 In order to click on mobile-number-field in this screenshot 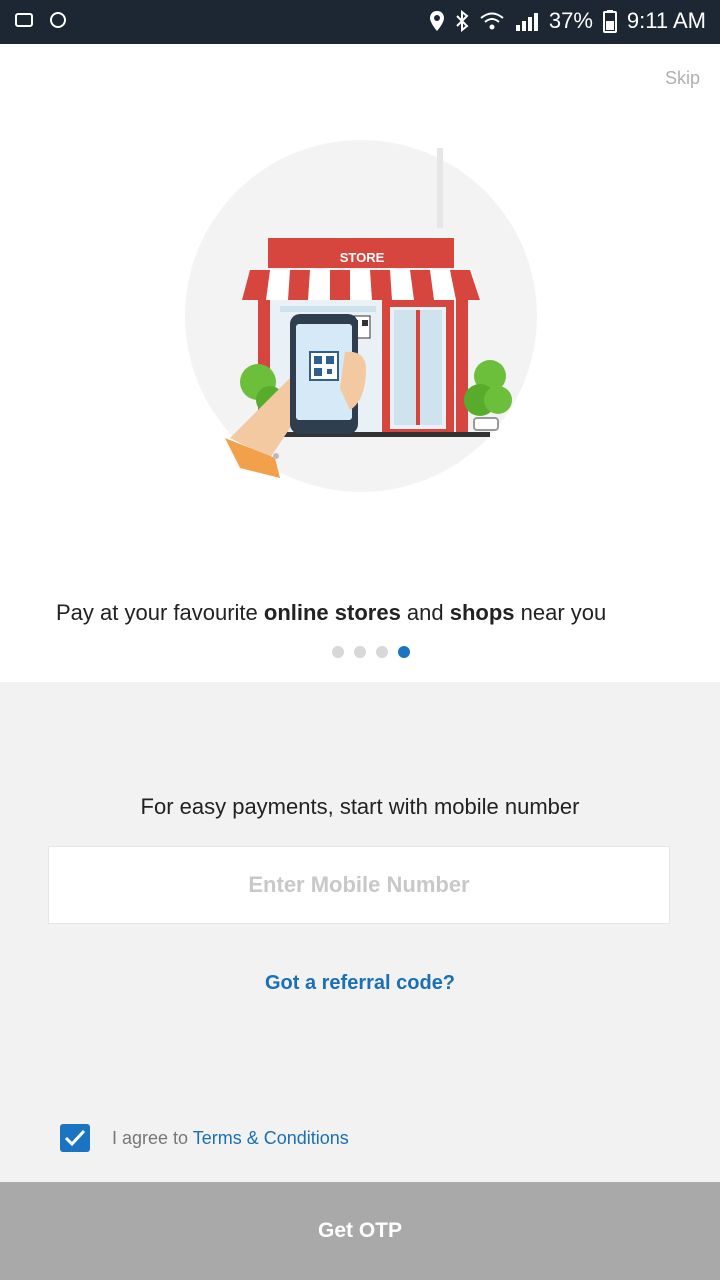, I will do `click(359, 885)`.